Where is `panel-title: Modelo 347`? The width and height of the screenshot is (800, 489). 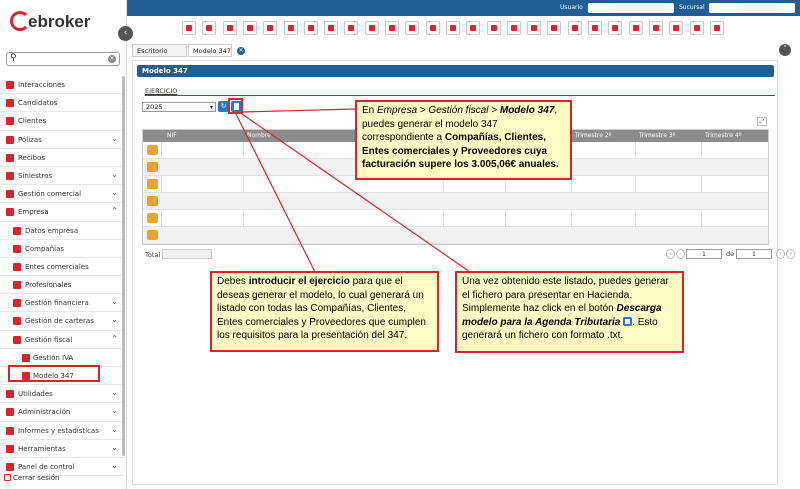
panel-title: Modelo 347 is located at coordinates (455, 71).